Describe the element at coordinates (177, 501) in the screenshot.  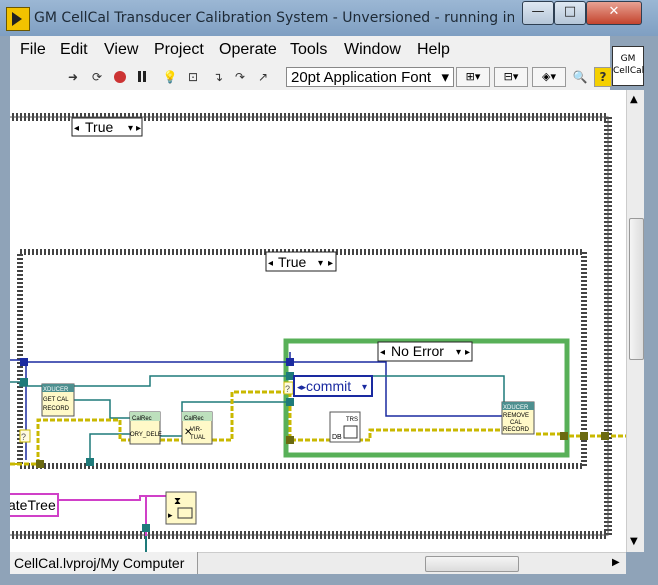
I see `hourglass-icon: ⧗` at that location.